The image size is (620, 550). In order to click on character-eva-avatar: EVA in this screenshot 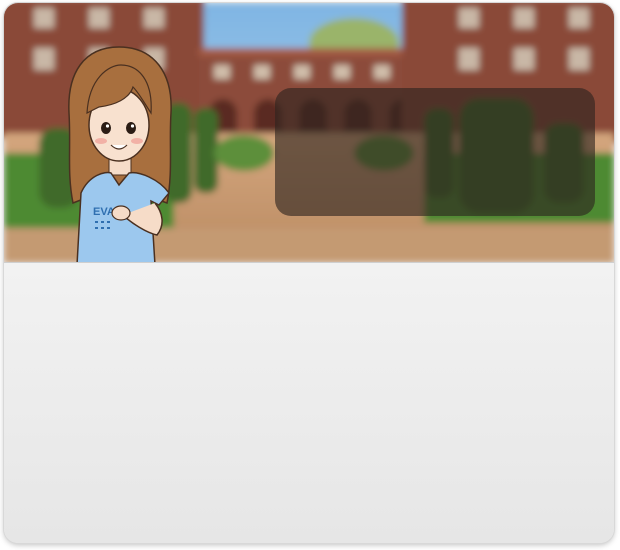, I will do `click(120, 154)`.